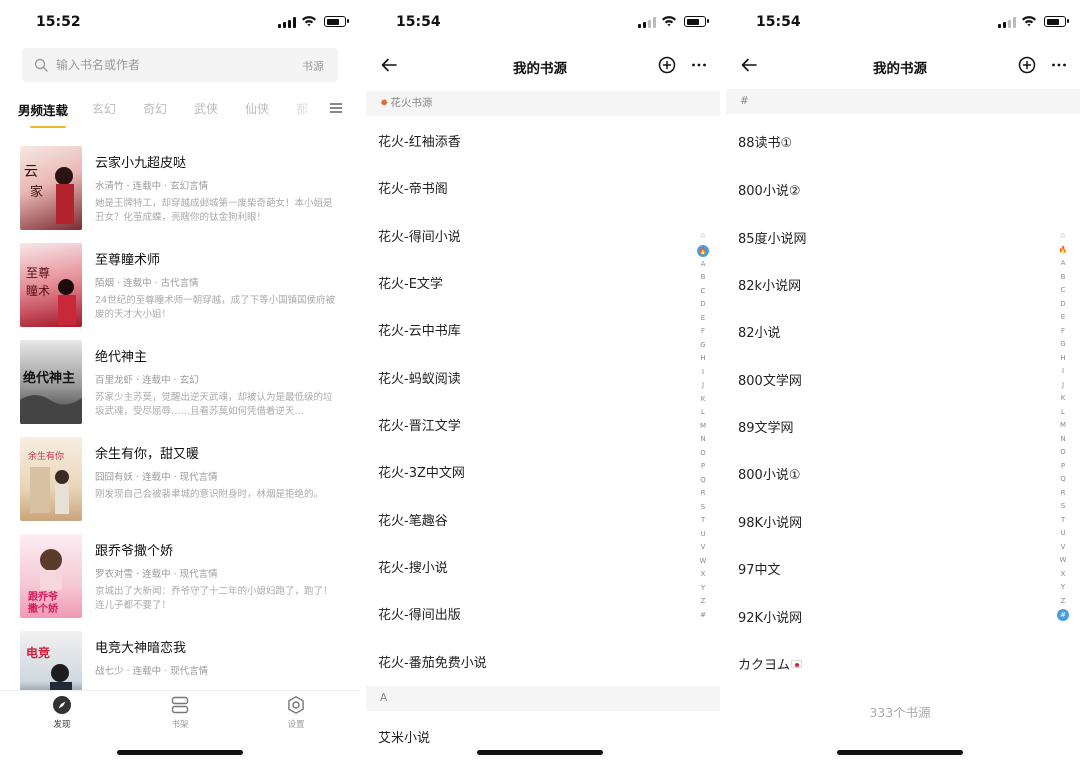 The height and width of the screenshot is (767, 1080). What do you see at coordinates (770, 616) in the screenshot?
I see `source-row: 92K小说网` at bounding box center [770, 616].